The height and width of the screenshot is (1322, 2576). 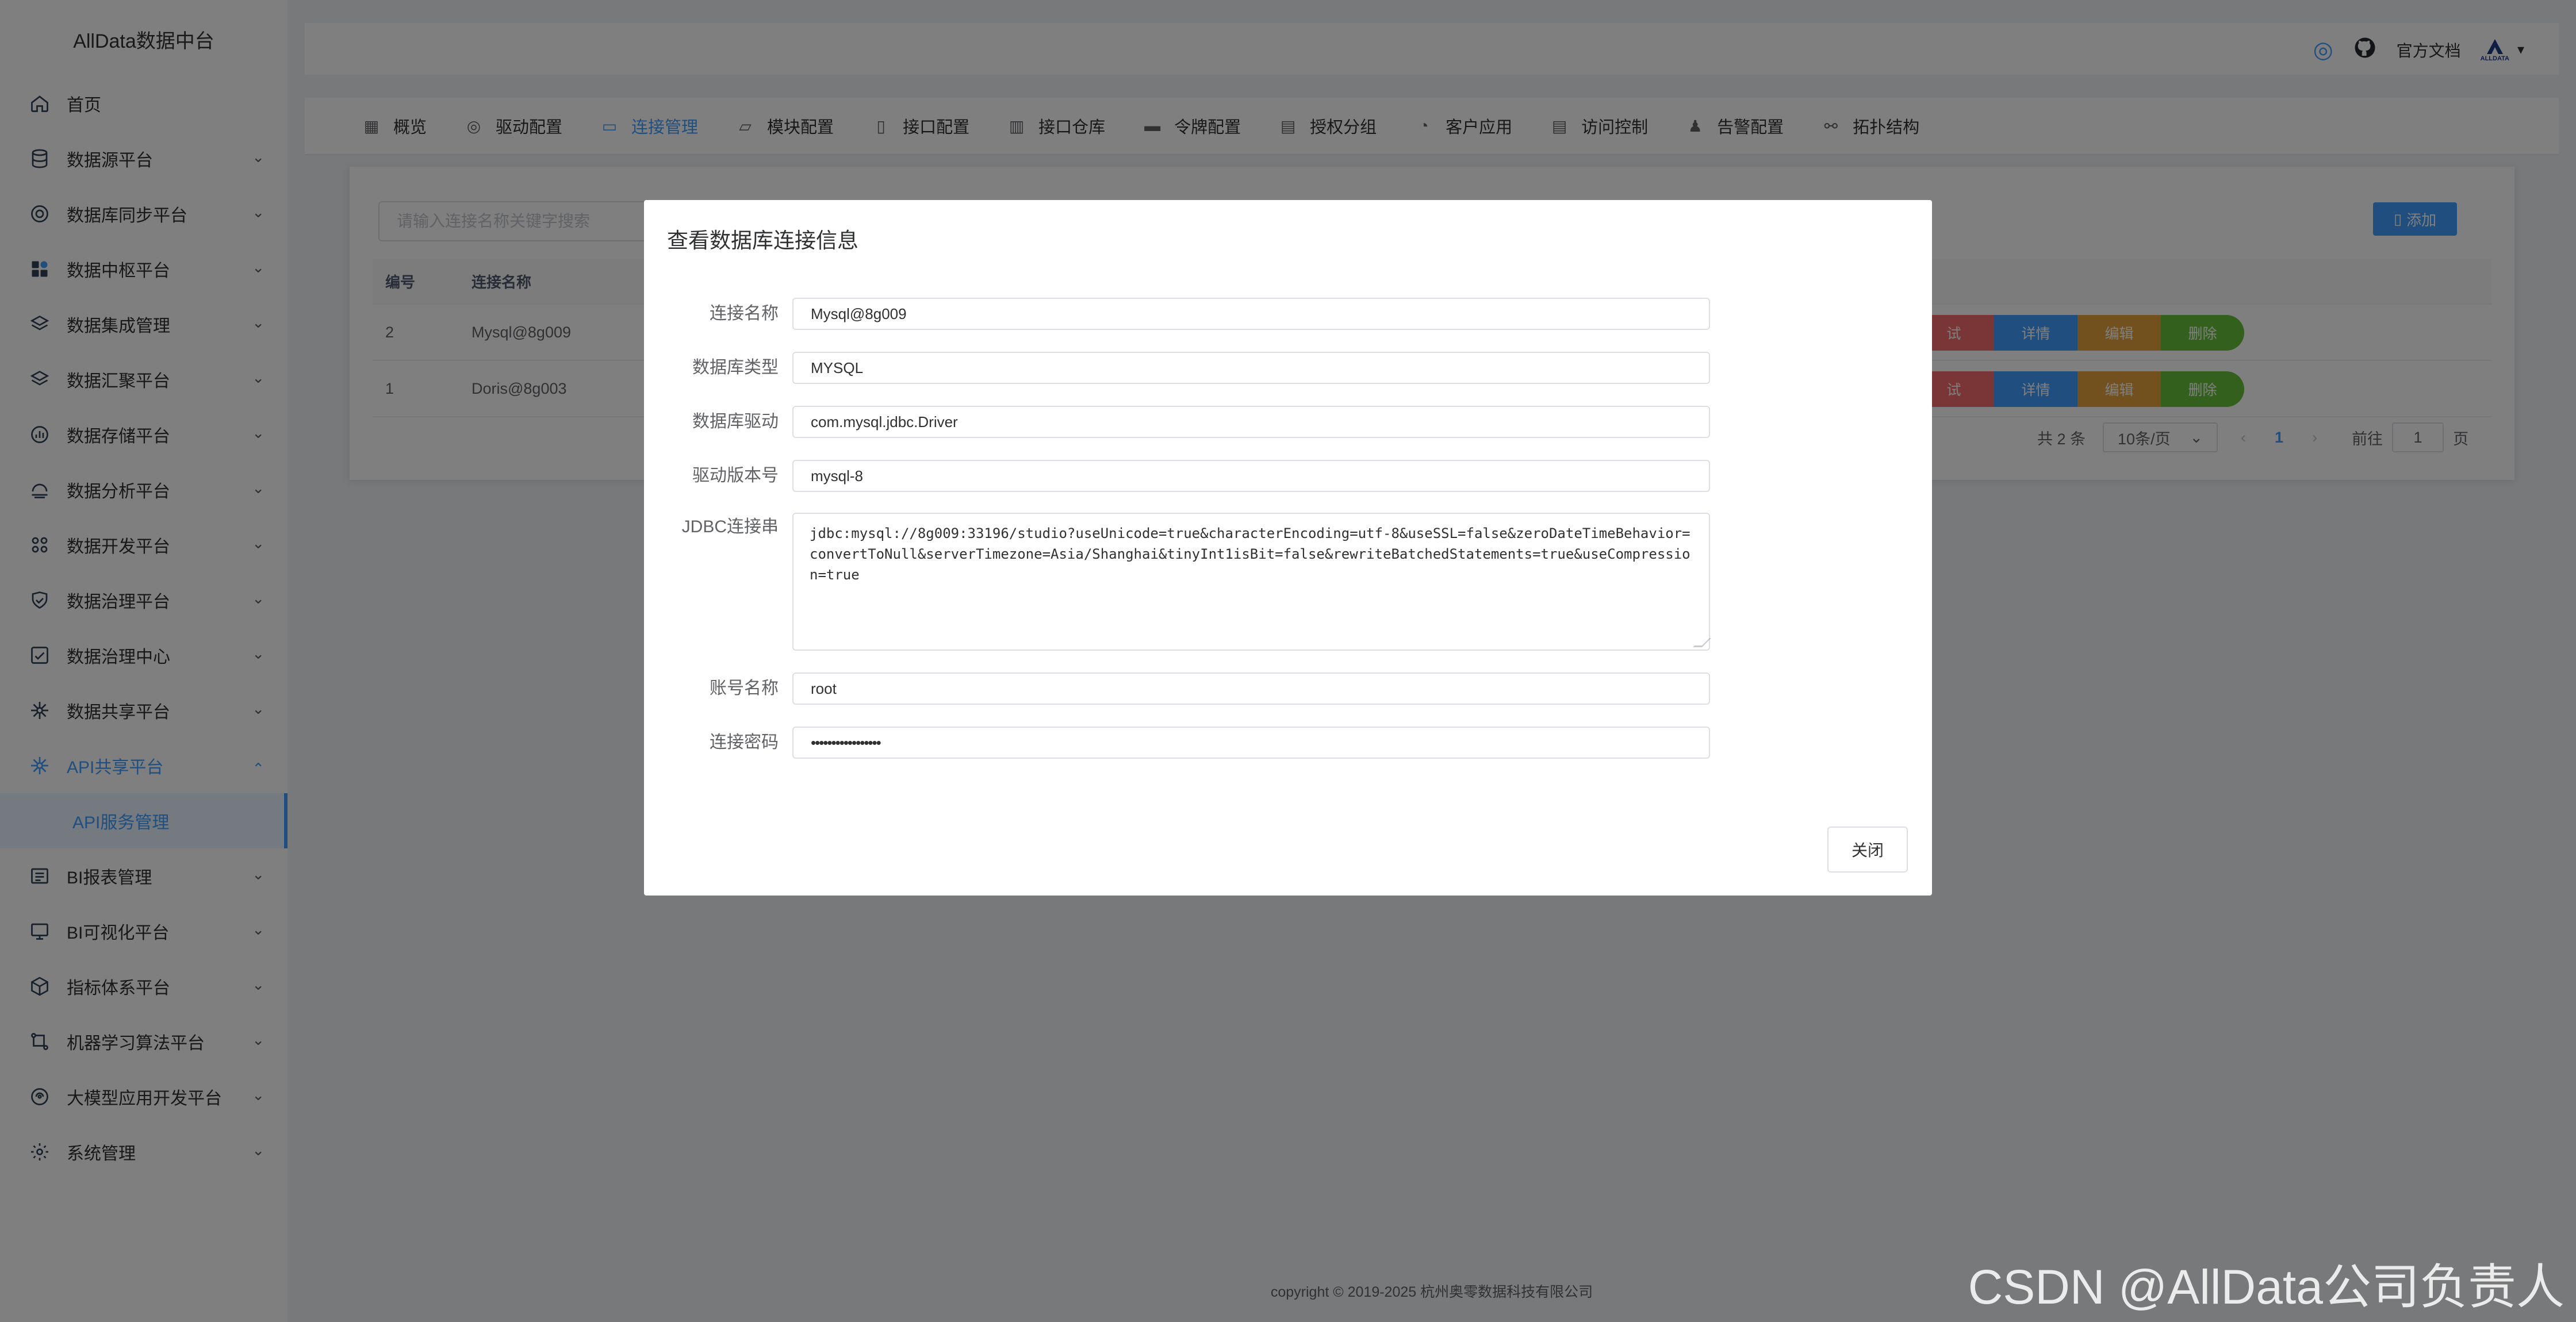 What do you see at coordinates (1251, 688) in the screenshot?
I see `username-field: root` at bounding box center [1251, 688].